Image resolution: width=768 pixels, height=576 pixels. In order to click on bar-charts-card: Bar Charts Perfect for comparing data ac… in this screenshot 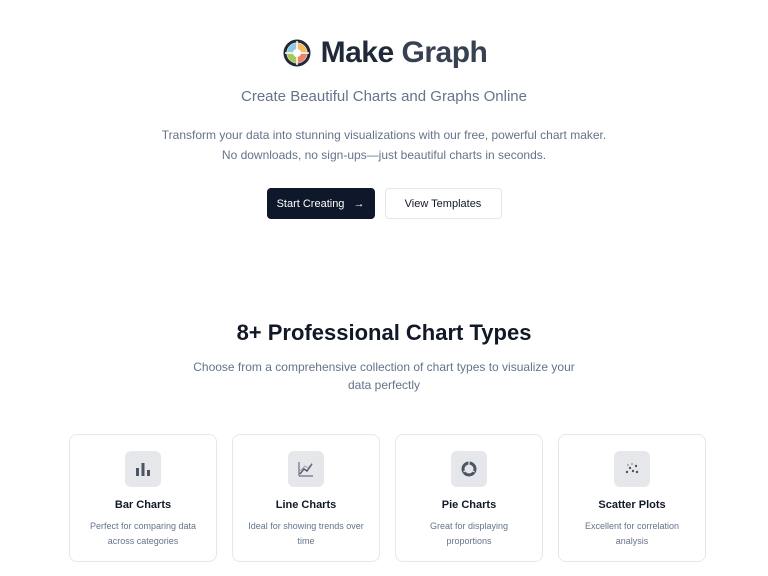, I will do `click(143, 498)`.